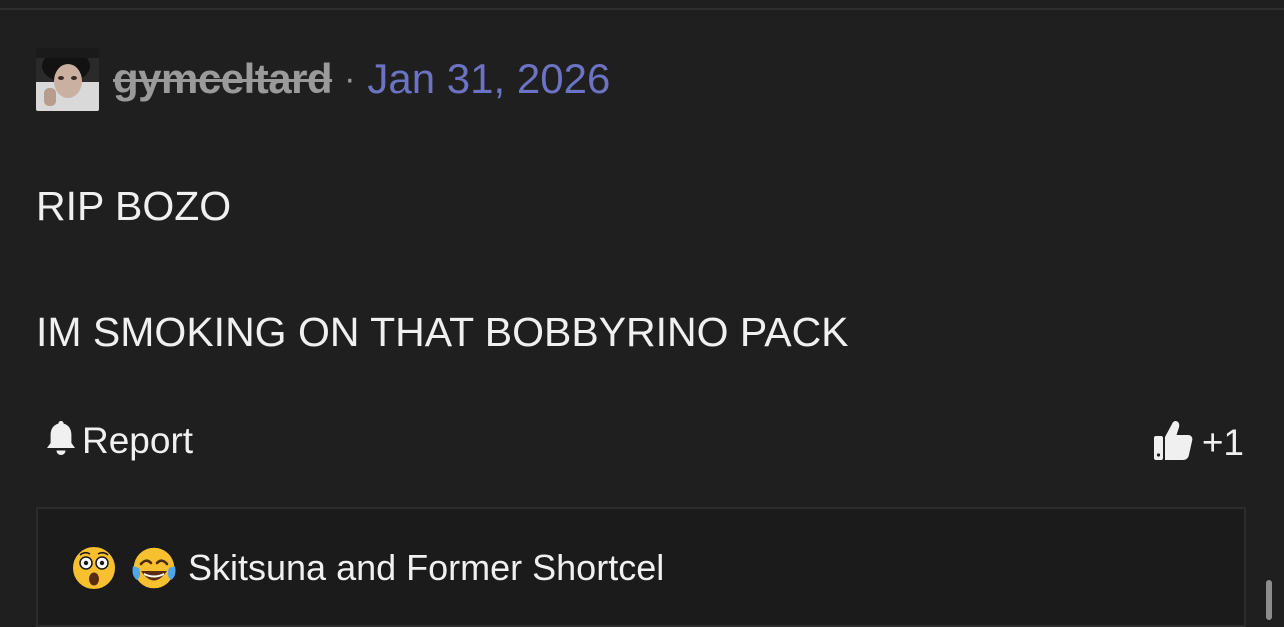  Describe the element at coordinates (488, 79) in the screenshot. I see `post-date-link: Jan 31, 2026` at that location.